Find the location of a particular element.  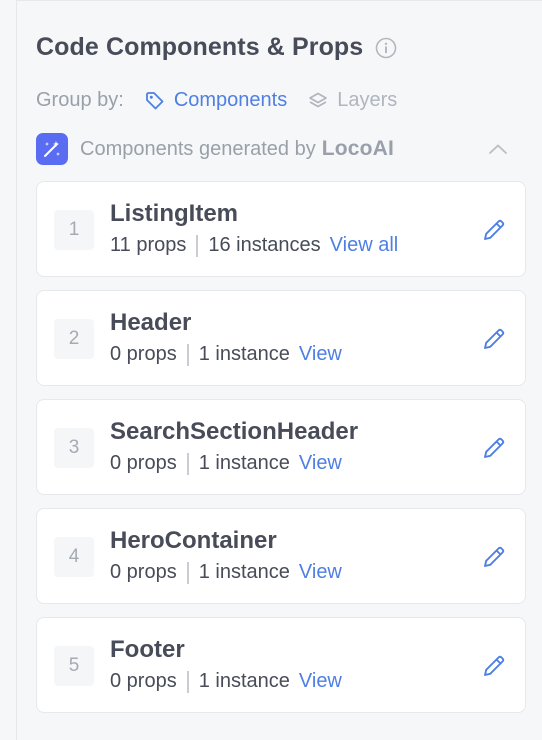

group-by-layers-option: Layers is located at coordinates (352, 100).